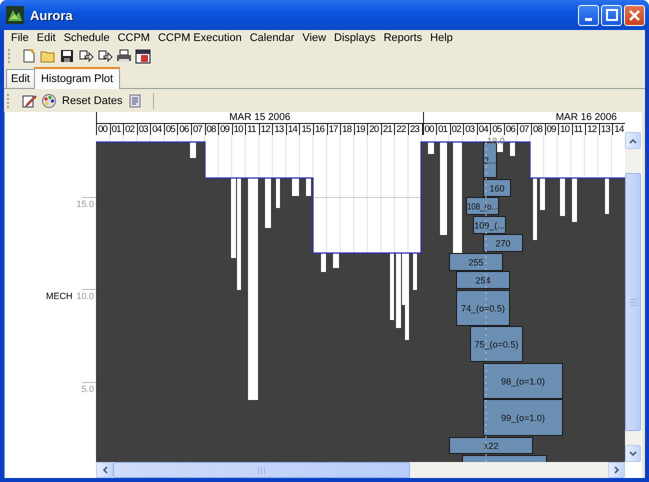 The width and height of the screenshot is (649, 482). I want to click on maximize-button, so click(611, 15).